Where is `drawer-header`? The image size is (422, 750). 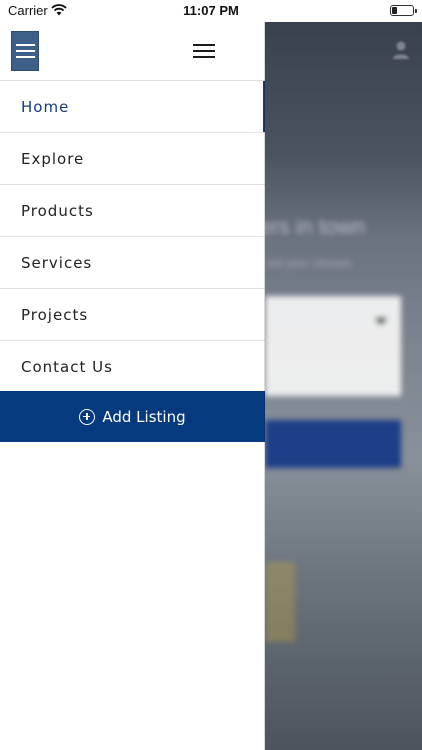 drawer-header is located at coordinates (132, 51).